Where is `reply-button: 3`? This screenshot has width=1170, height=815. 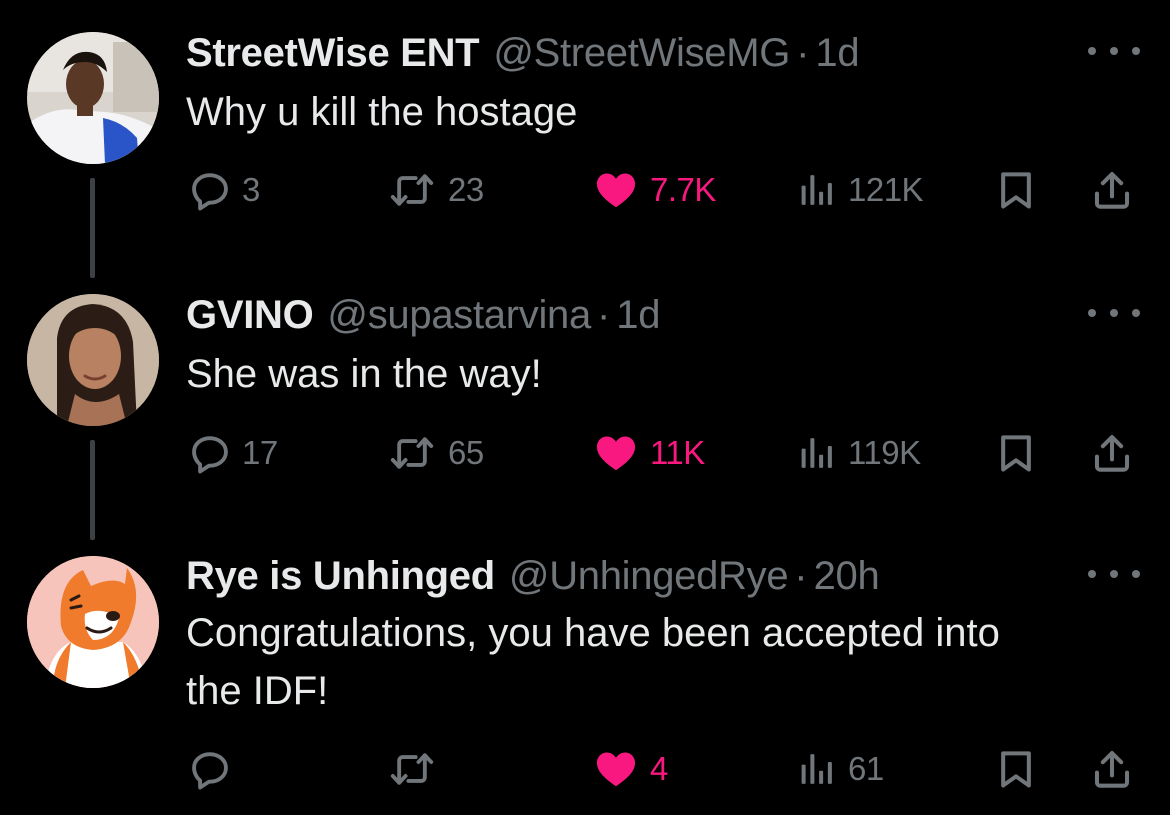 reply-button: 3 is located at coordinates (224, 190).